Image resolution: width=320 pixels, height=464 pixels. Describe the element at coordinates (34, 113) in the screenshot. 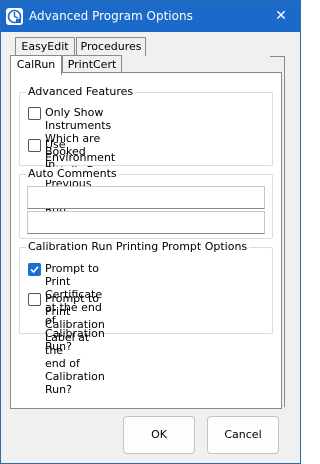

I see `only-show-booked-checkbox` at that location.